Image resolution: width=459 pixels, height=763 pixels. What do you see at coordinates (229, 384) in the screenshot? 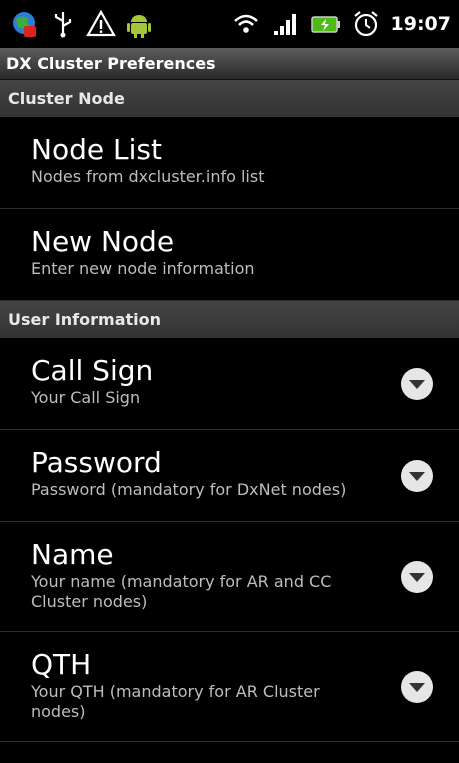
I see `pref-call-sign: Call Sign Your Call Sign` at bounding box center [229, 384].